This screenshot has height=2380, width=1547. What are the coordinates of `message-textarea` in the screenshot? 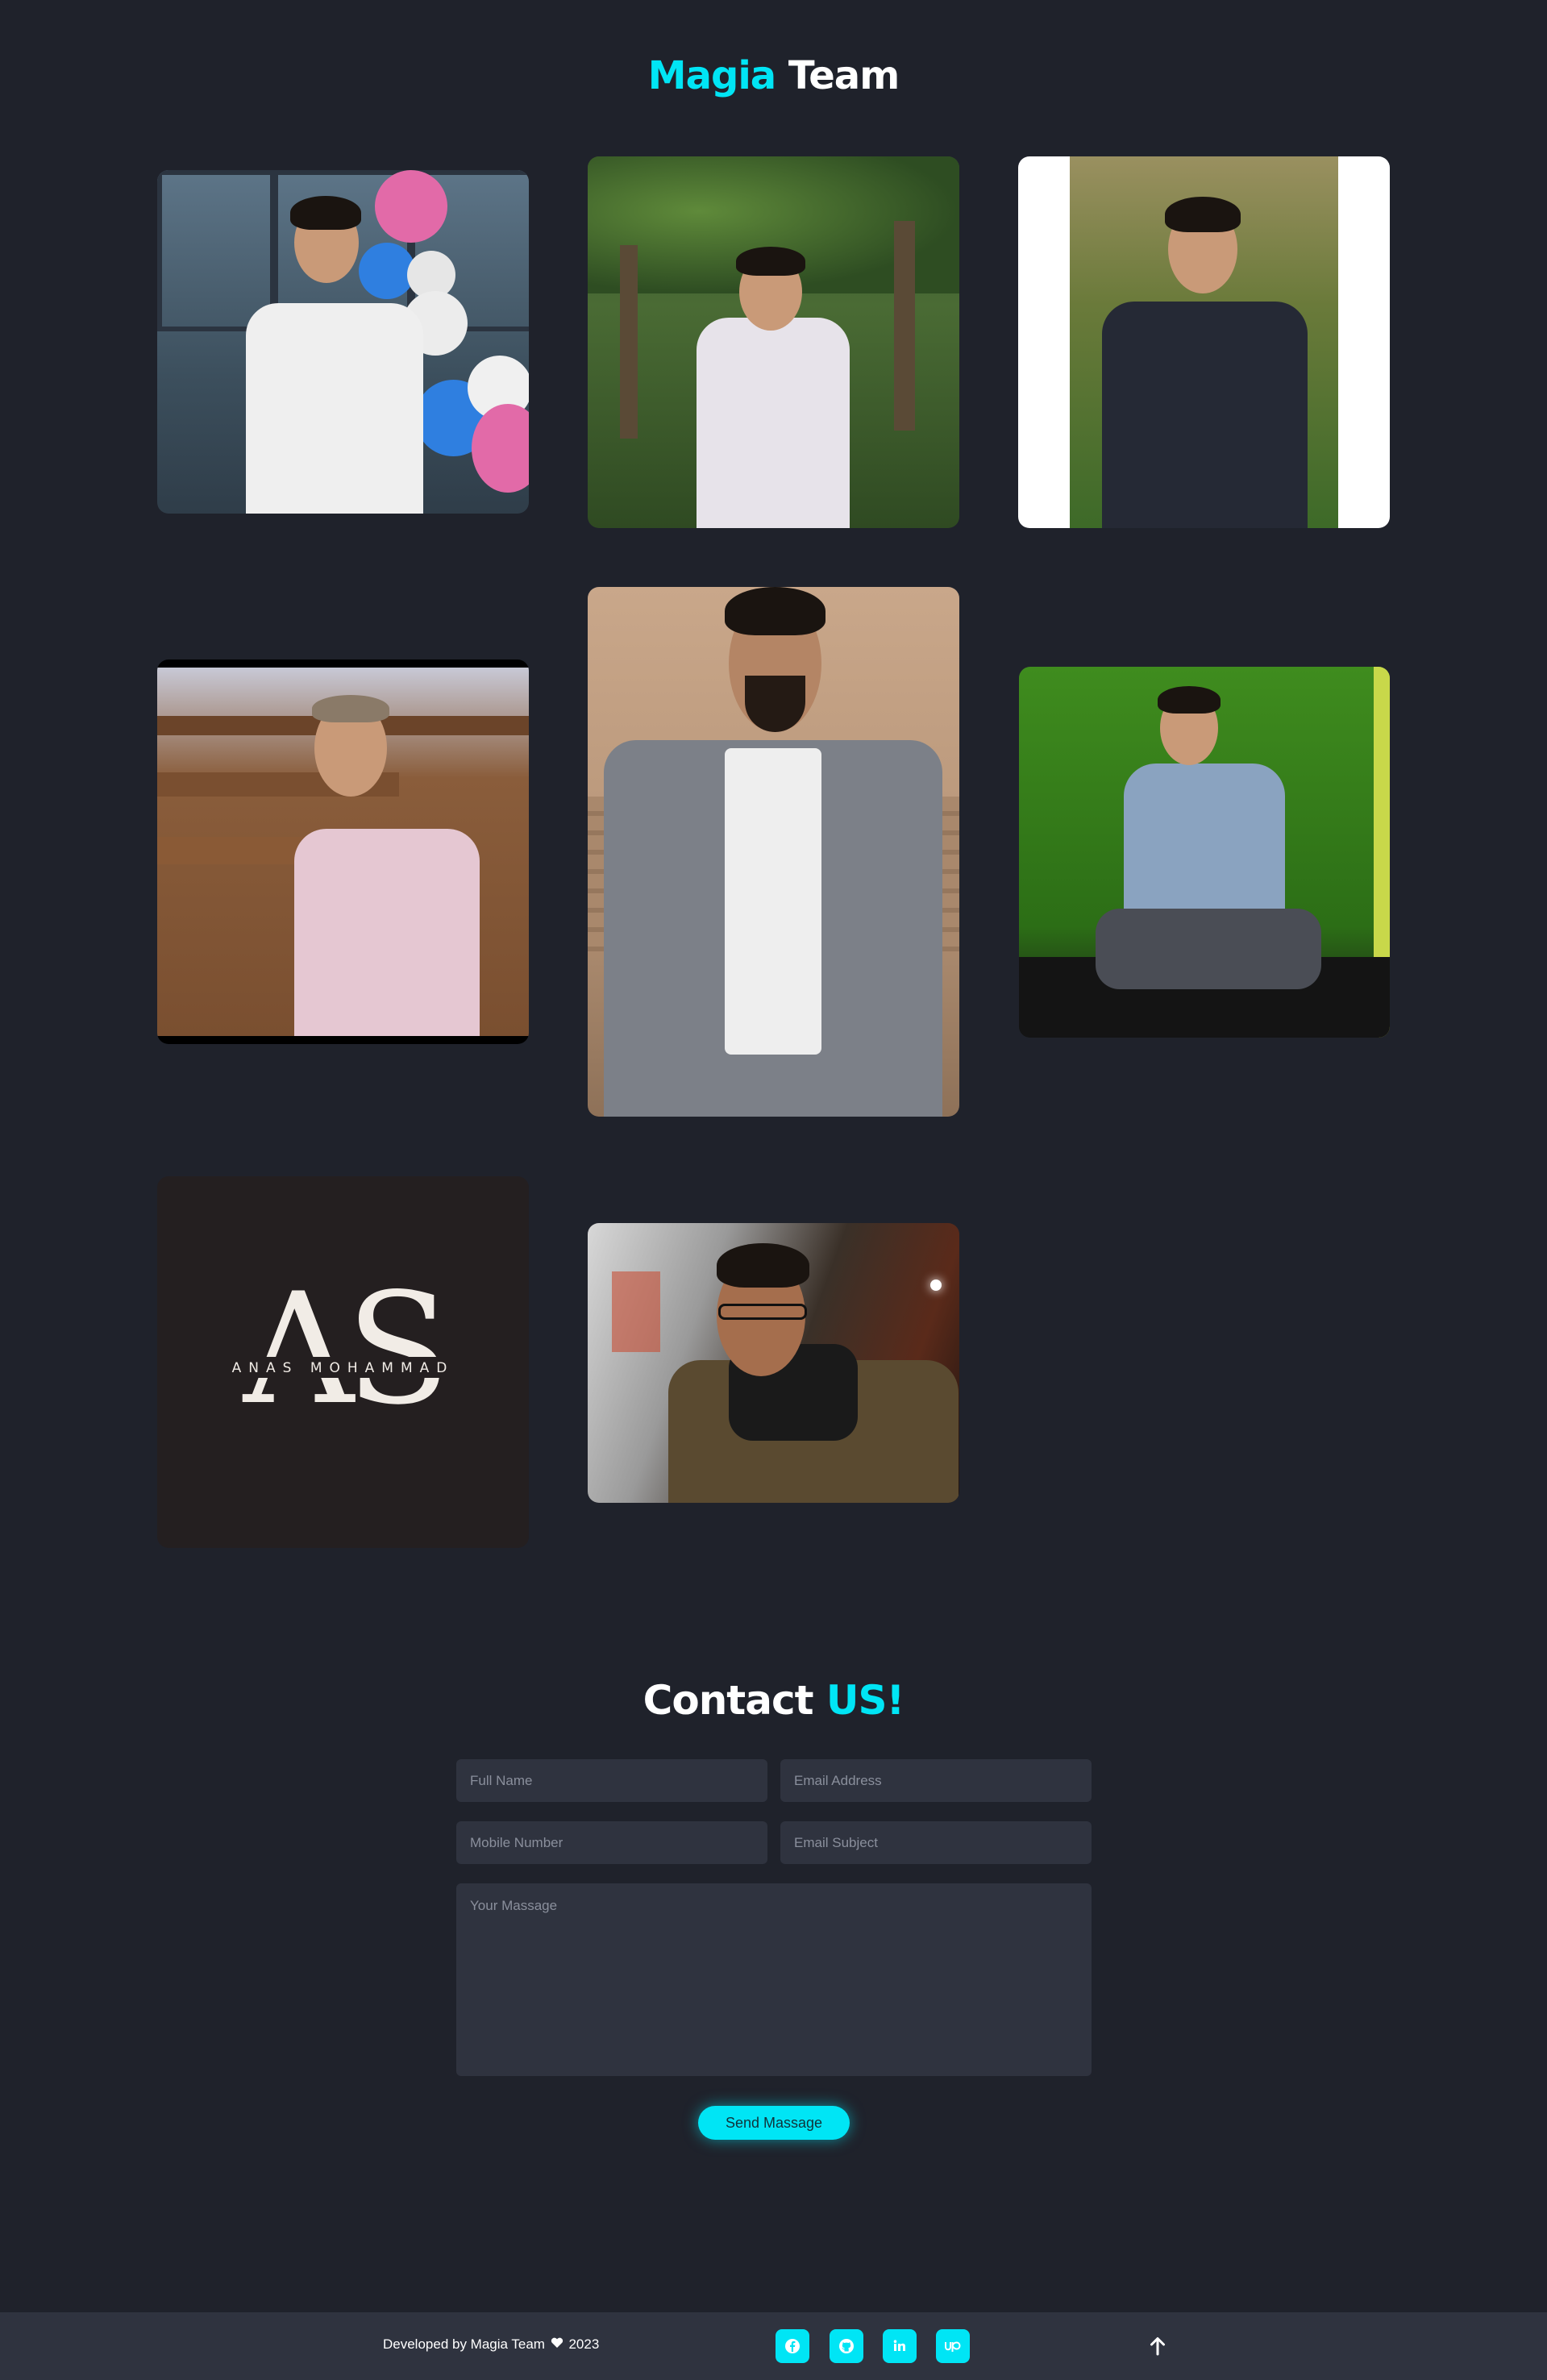 It's located at (774, 1979).